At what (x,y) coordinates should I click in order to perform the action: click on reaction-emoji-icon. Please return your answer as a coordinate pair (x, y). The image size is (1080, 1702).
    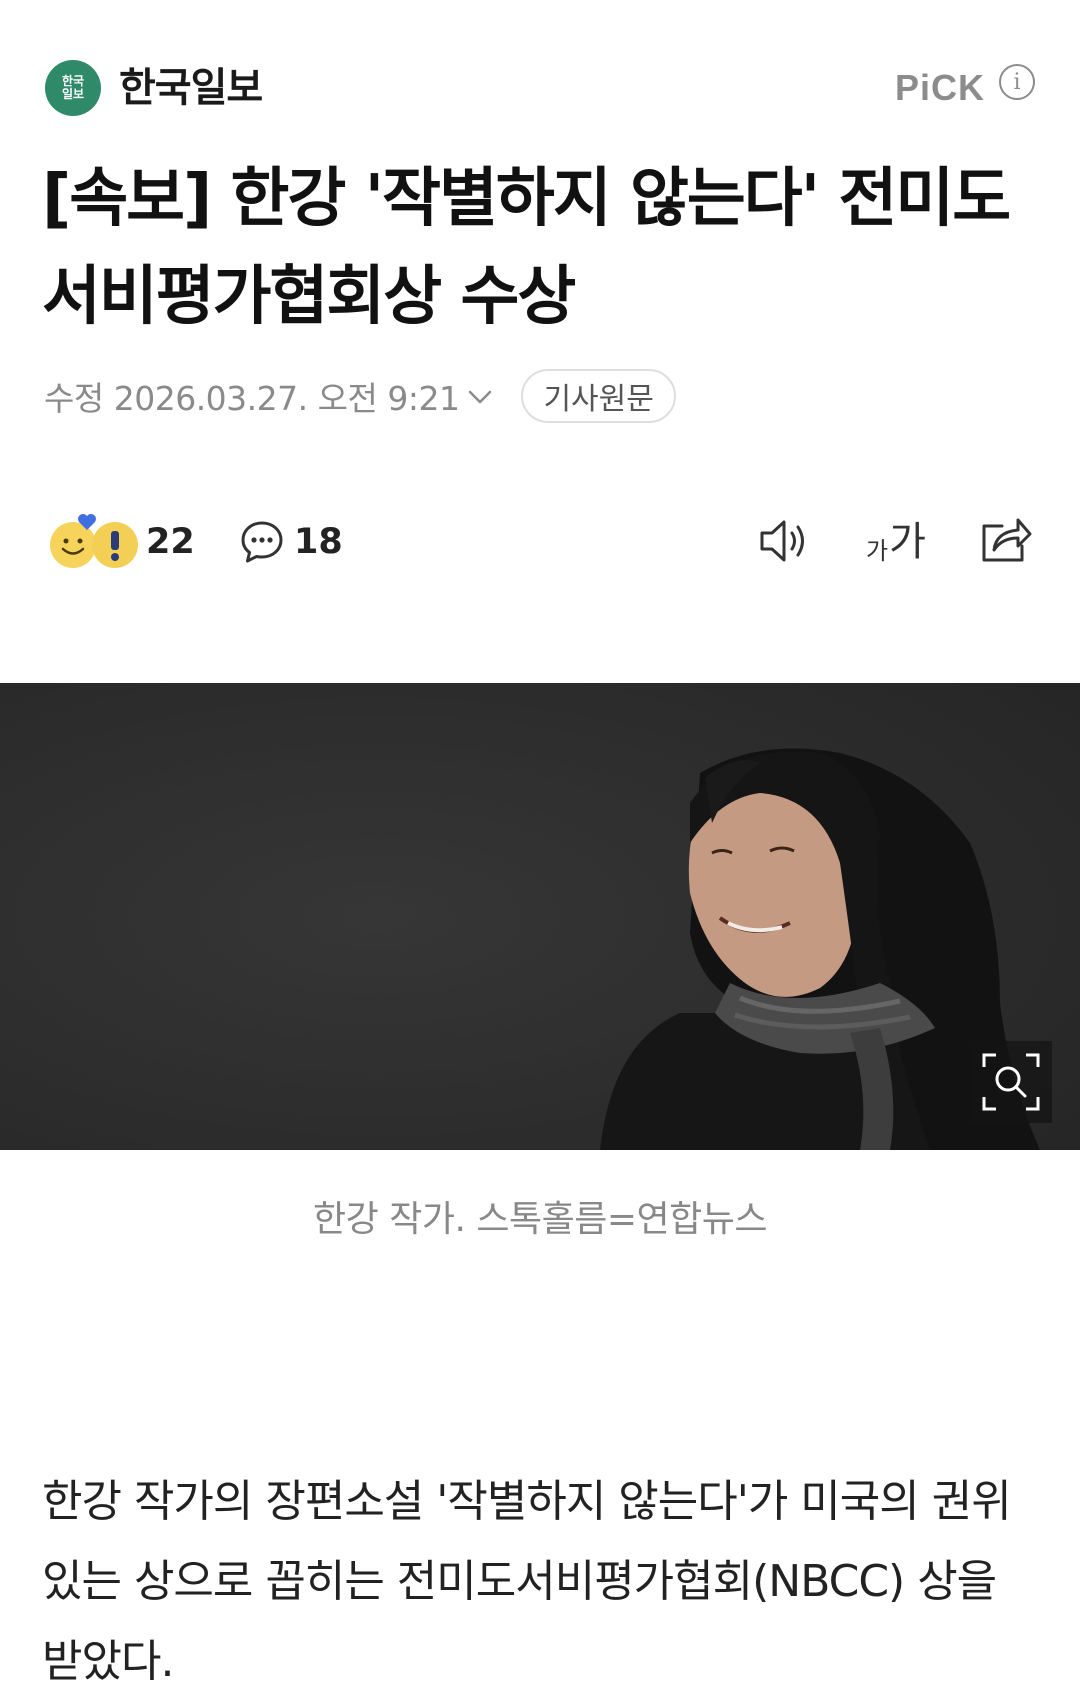
    Looking at the image, I should click on (92, 542).